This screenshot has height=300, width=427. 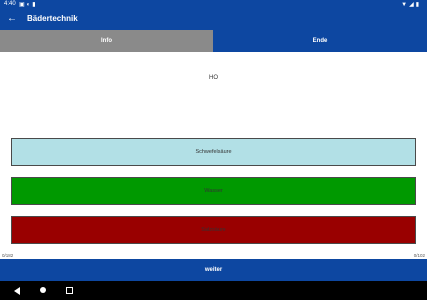 I want to click on status-time: 4:40, so click(x=10, y=4).